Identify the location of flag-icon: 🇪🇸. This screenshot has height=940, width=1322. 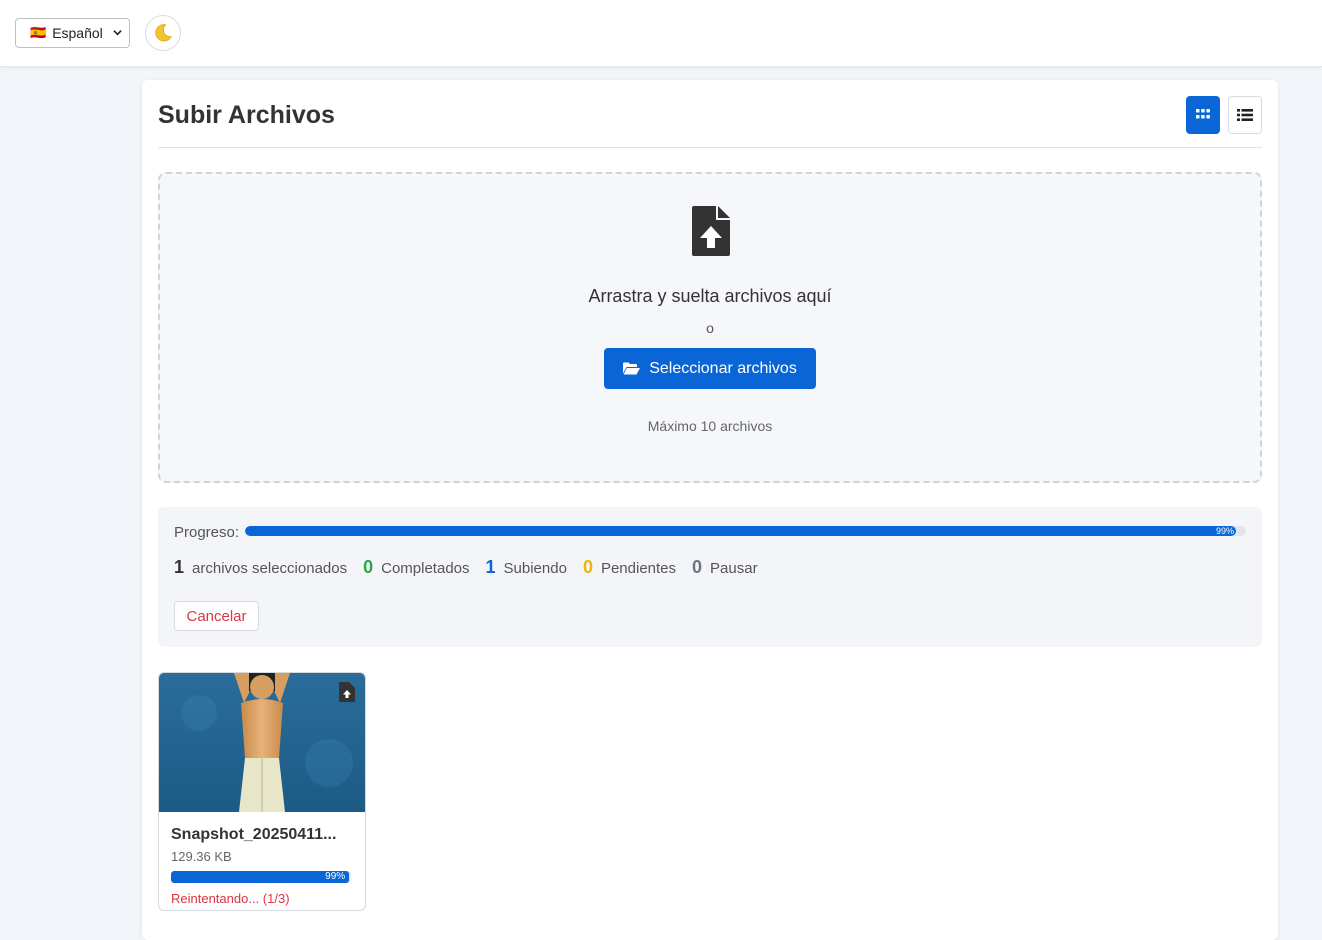
(38, 32).